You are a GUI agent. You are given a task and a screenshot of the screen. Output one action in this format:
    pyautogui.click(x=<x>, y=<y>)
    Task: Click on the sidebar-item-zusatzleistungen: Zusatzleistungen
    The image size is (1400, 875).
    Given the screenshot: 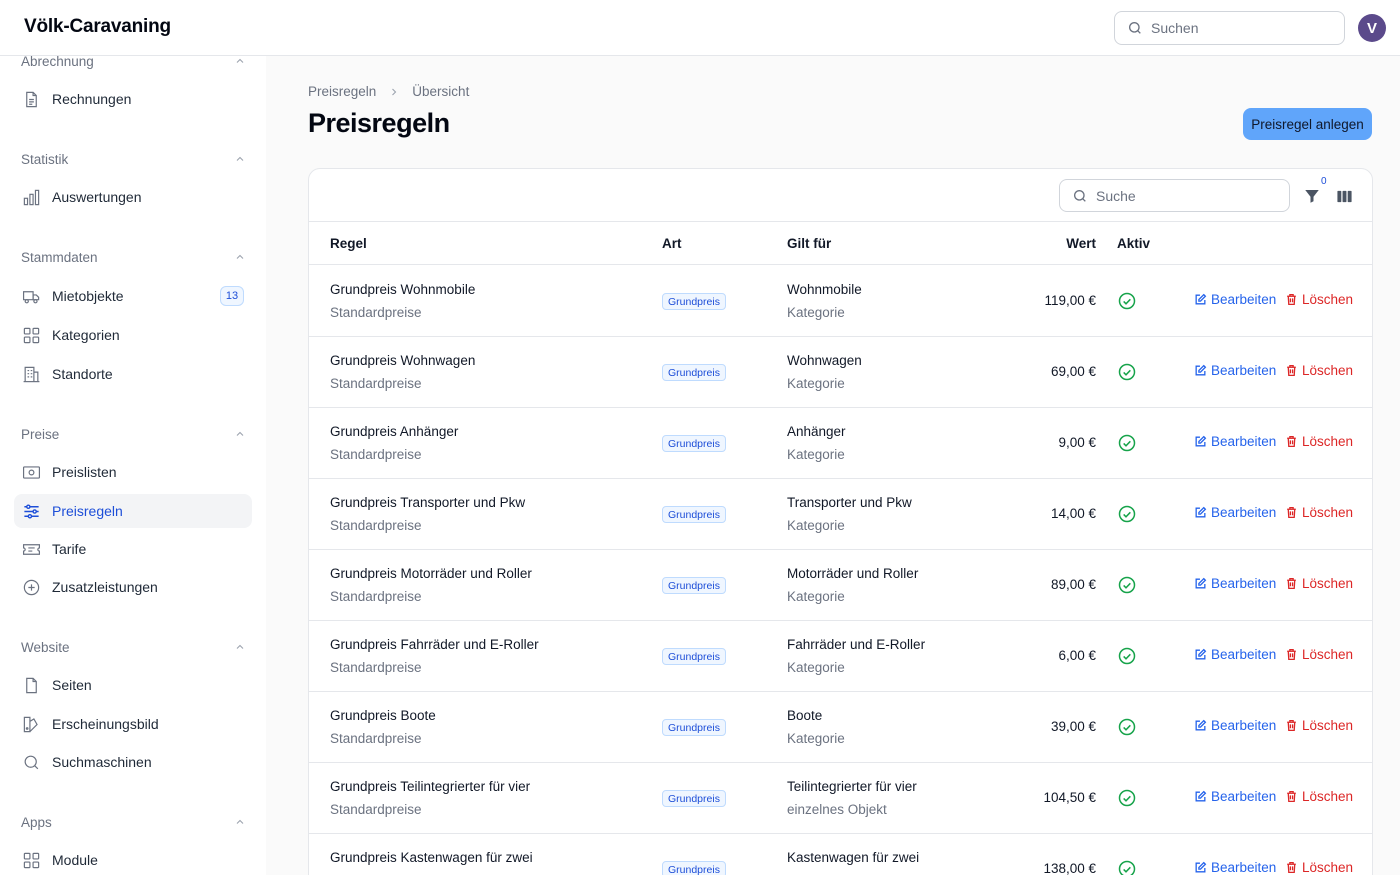 What is the action you would take?
    pyautogui.click(x=133, y=587)
    